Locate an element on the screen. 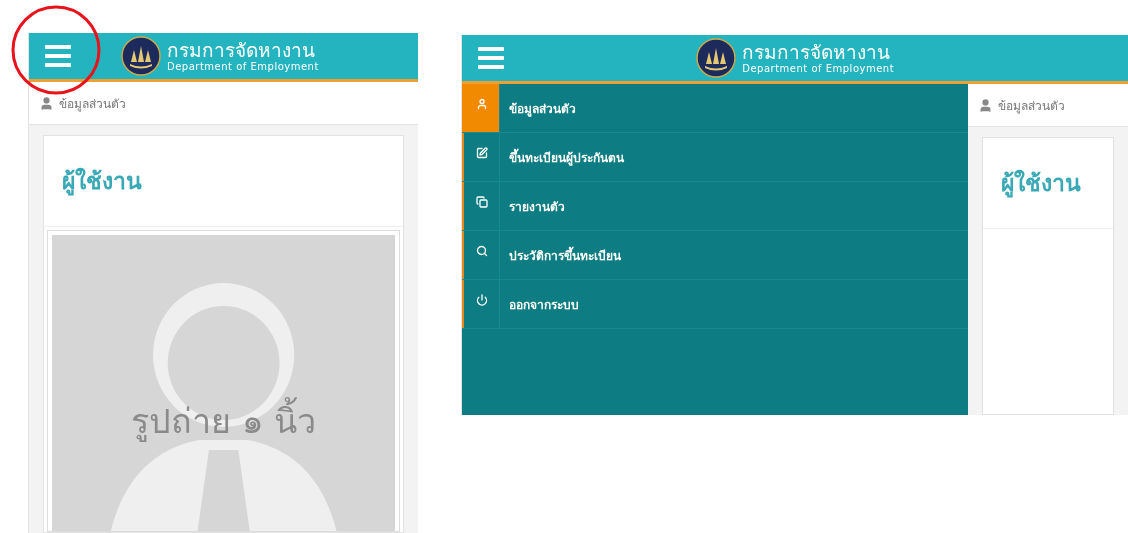 The width and height of the screenshot is (1128, 533). power-icon is located at coordinates (481, 300).